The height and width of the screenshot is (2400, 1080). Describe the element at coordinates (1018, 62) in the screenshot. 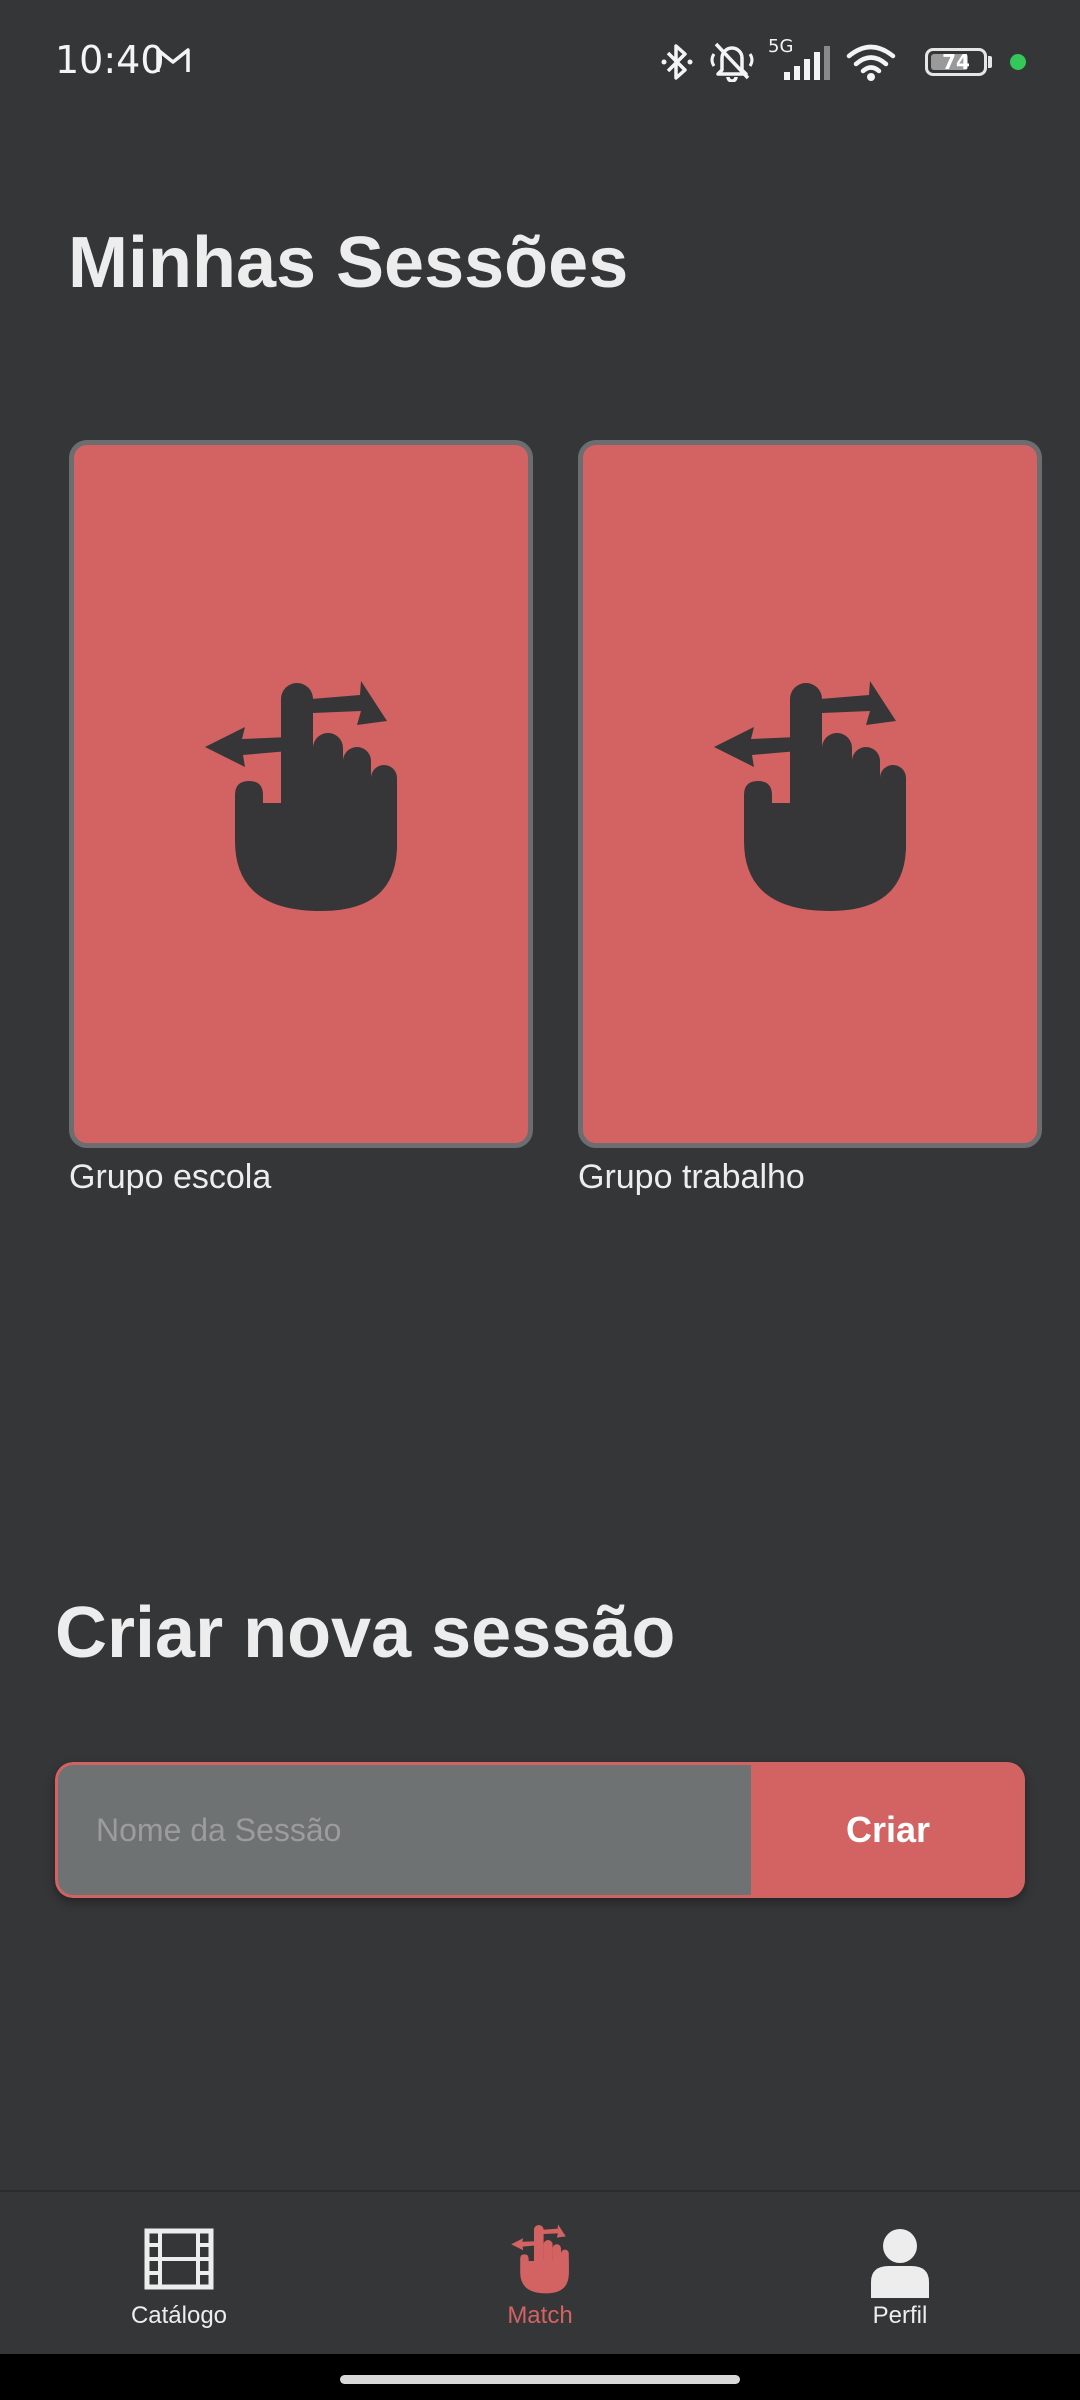

I see `privacy-dot` at that location.